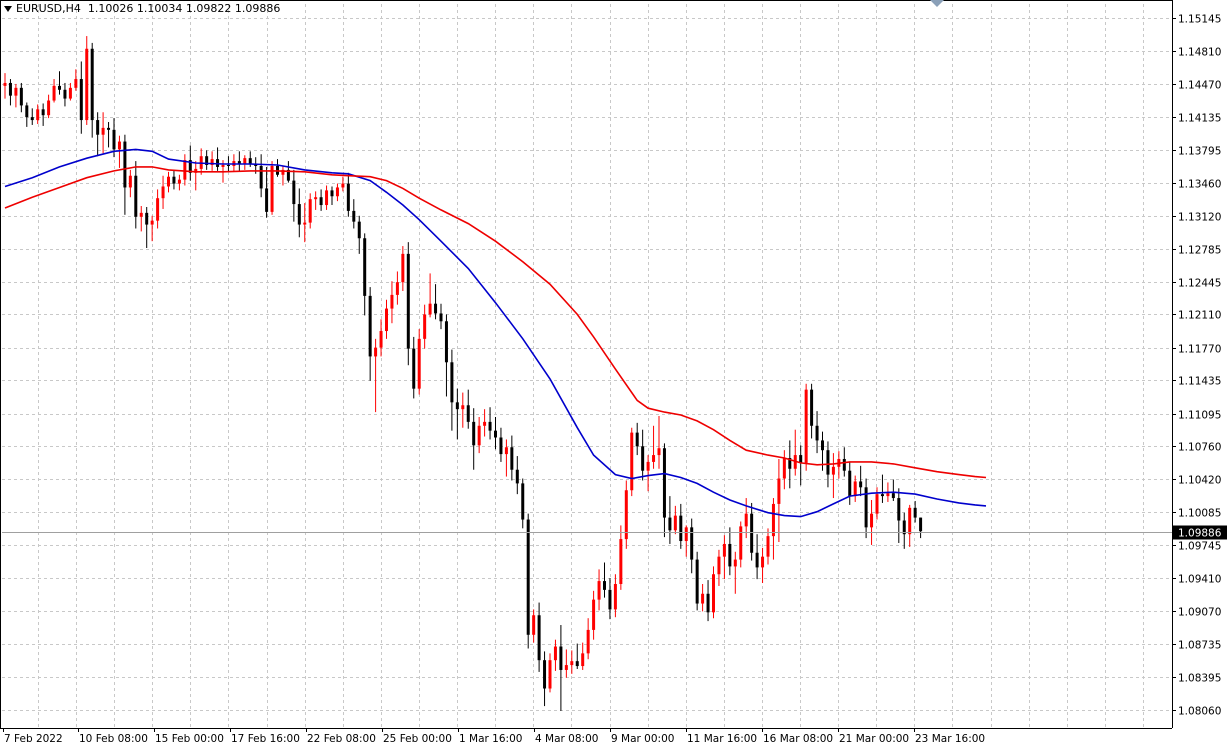 The height and width of the screenshot is (750, 1227). Describe the element at coordinates (1199, 86) in the screenshot. I see `y-tick-label: 1.14470` at that location.